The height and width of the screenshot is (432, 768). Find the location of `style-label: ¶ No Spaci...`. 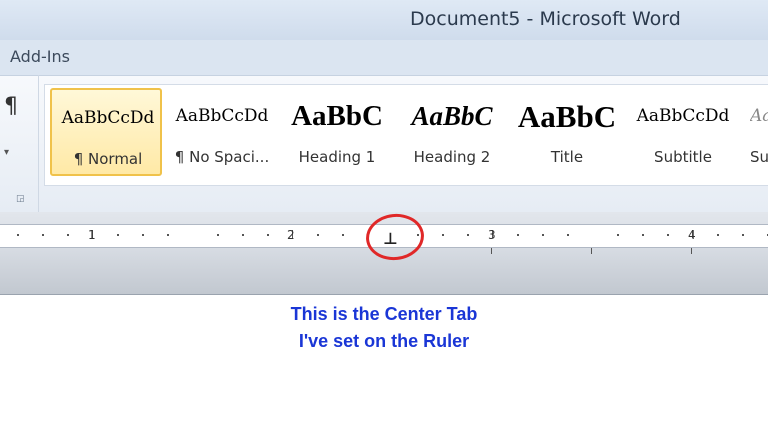

style-label: ¶ No Spaci... is located at coordinates (222, 157).